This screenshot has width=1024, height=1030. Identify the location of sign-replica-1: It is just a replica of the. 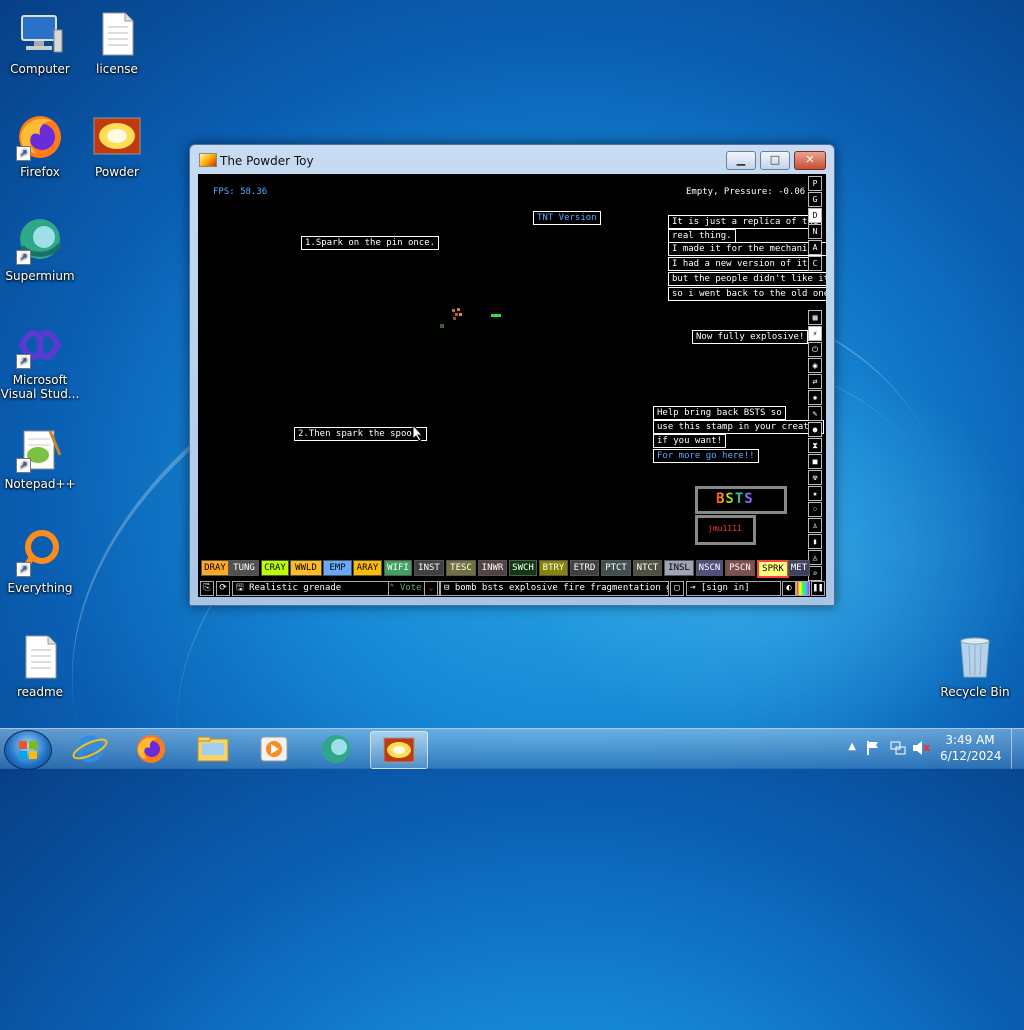
(745, 222).